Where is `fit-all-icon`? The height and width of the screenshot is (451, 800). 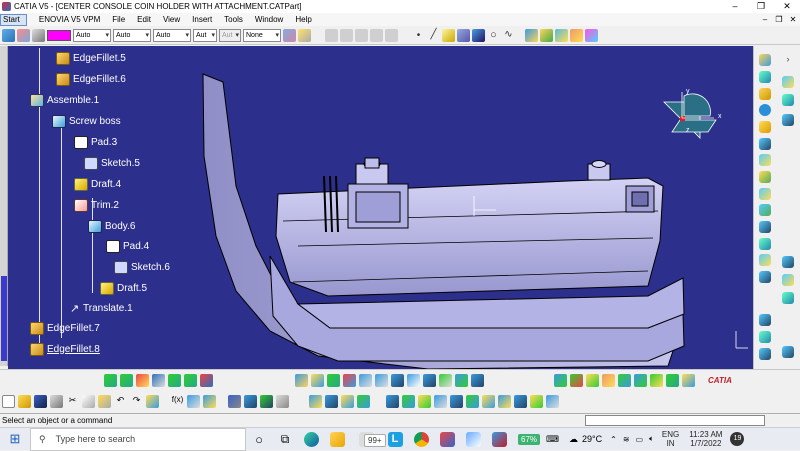 fit-all-icon is located at coordinates (317, 380).